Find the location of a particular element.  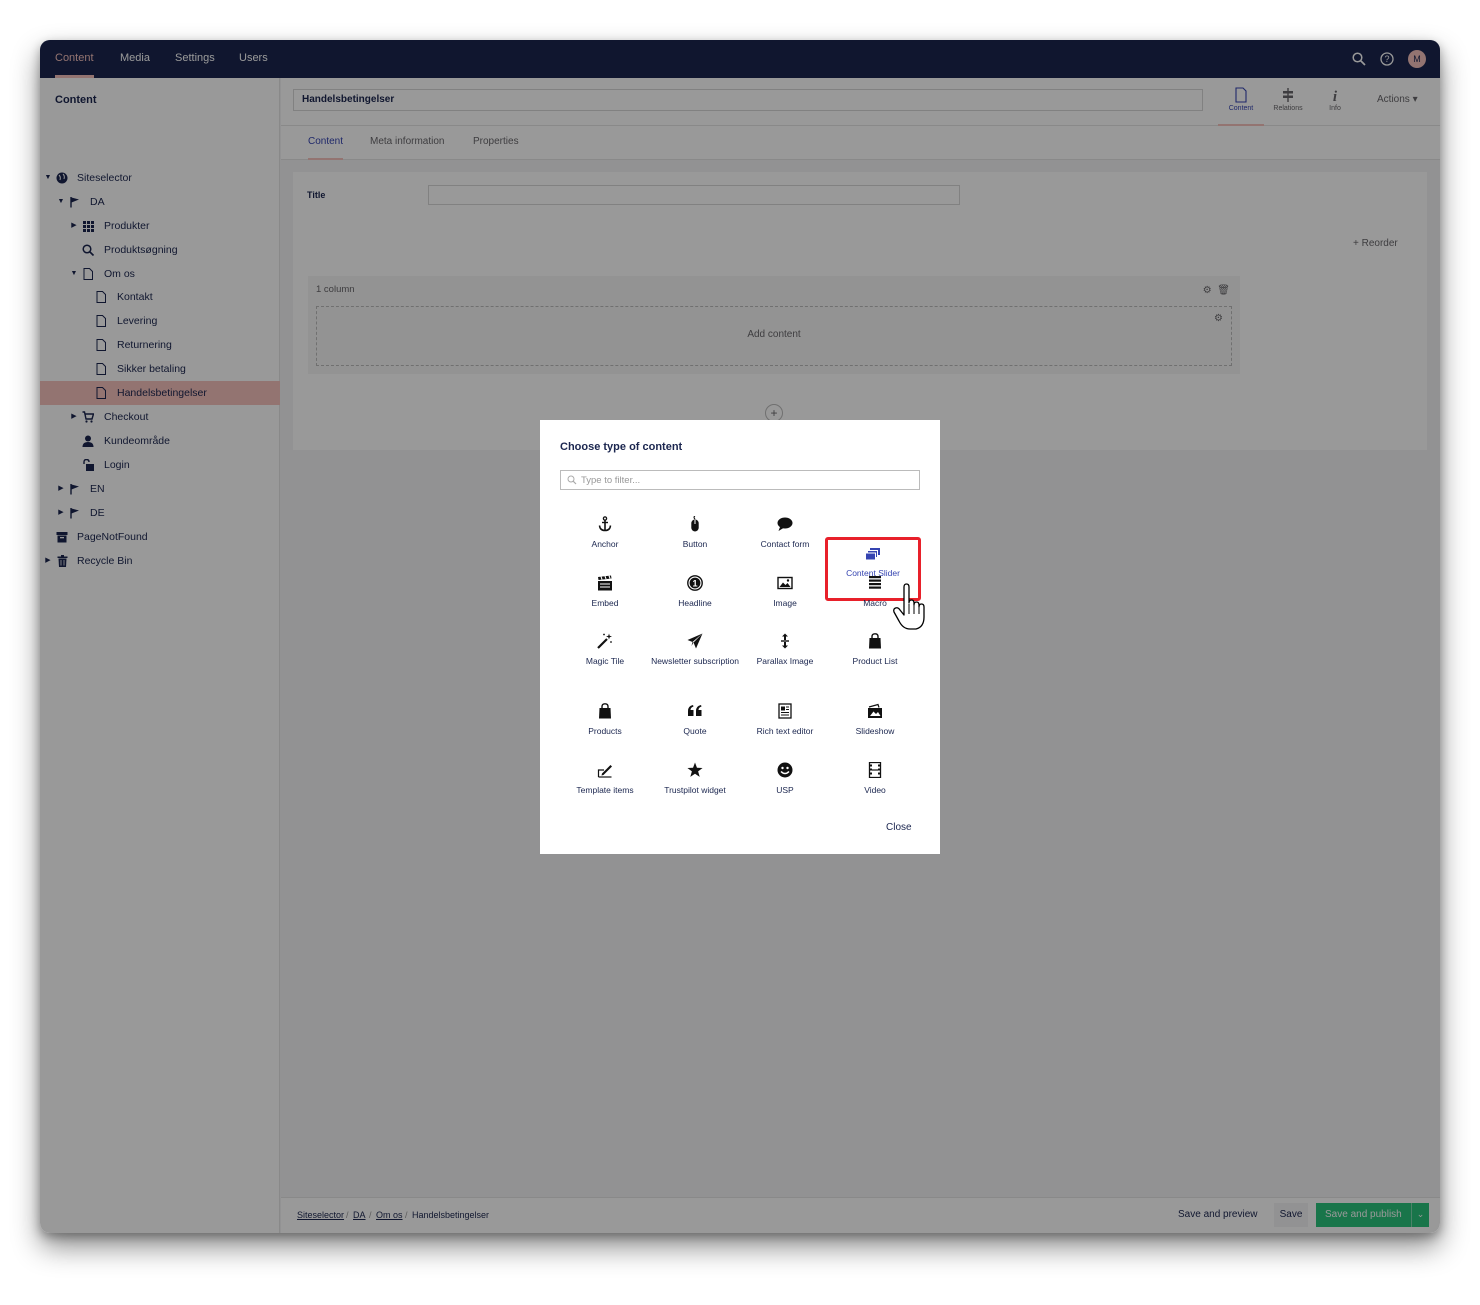

picture-icon is located at coordinates (785, 583).